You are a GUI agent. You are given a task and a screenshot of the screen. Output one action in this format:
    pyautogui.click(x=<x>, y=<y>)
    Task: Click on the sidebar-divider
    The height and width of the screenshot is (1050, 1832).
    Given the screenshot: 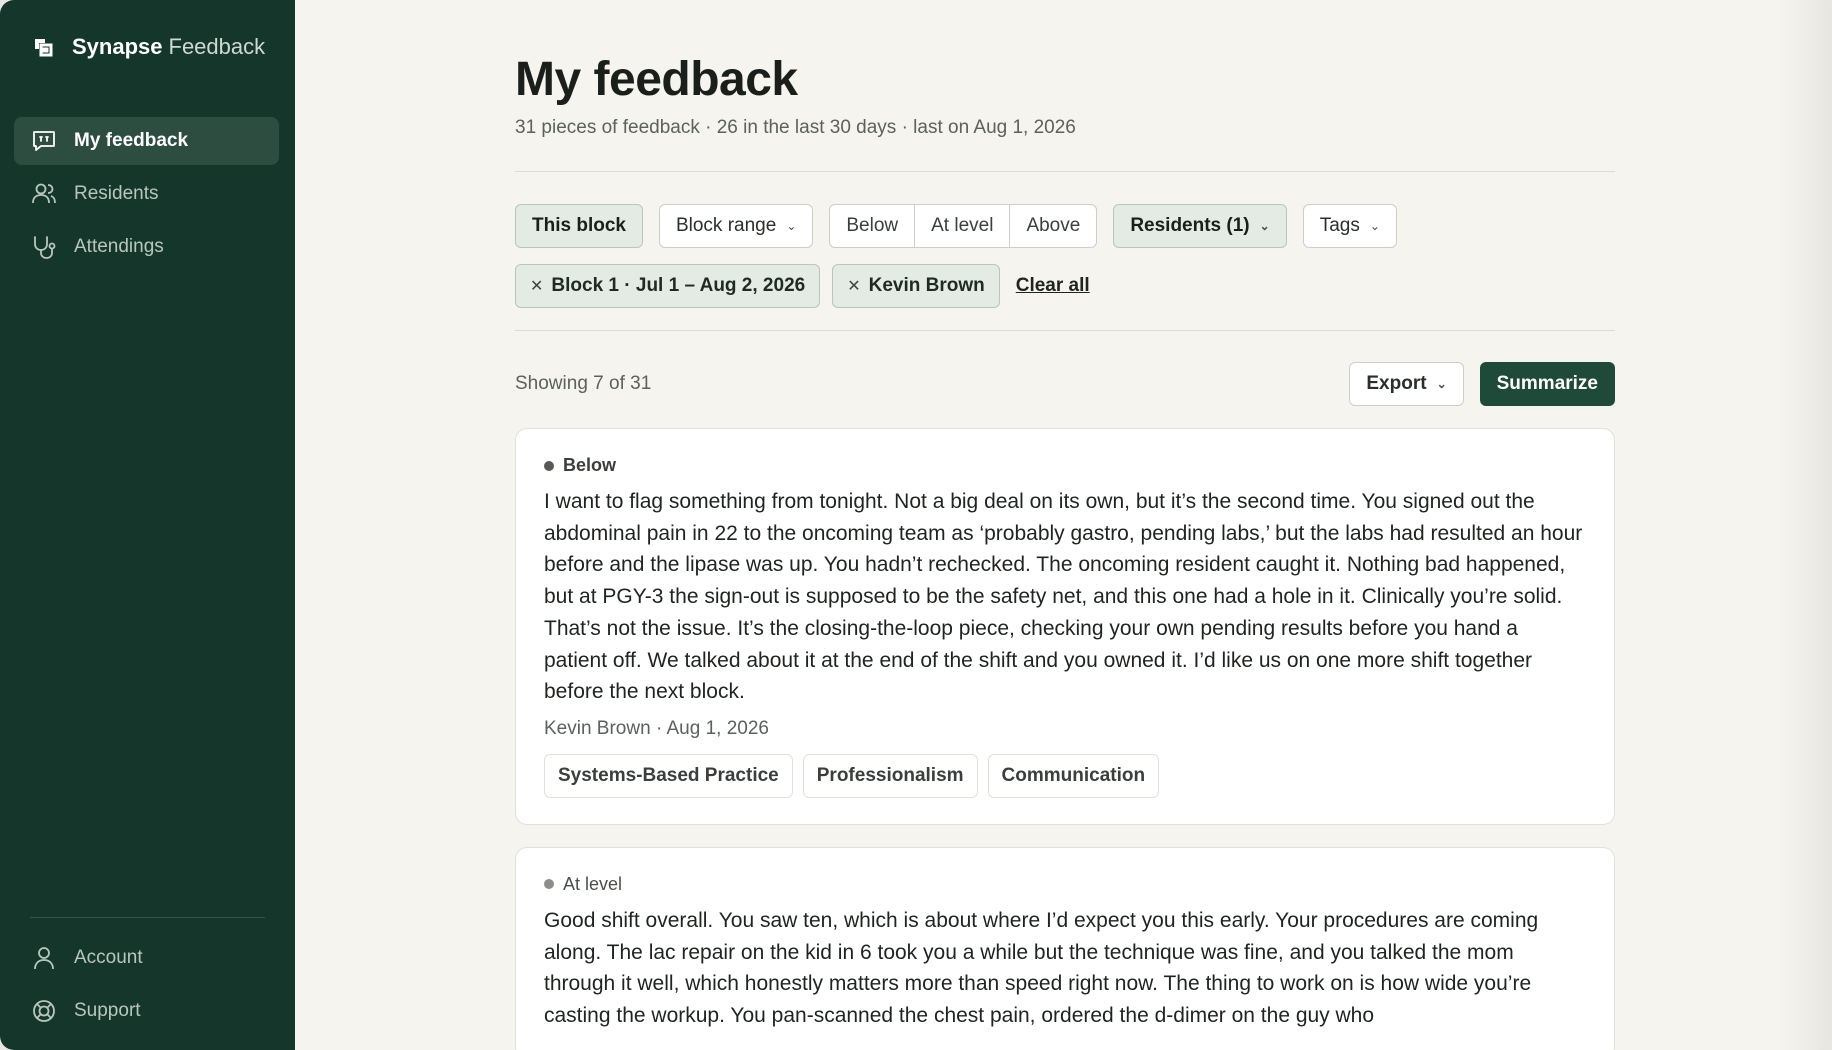 What is the action you would take?
    pyautogui.click(x=147, y=917)
    